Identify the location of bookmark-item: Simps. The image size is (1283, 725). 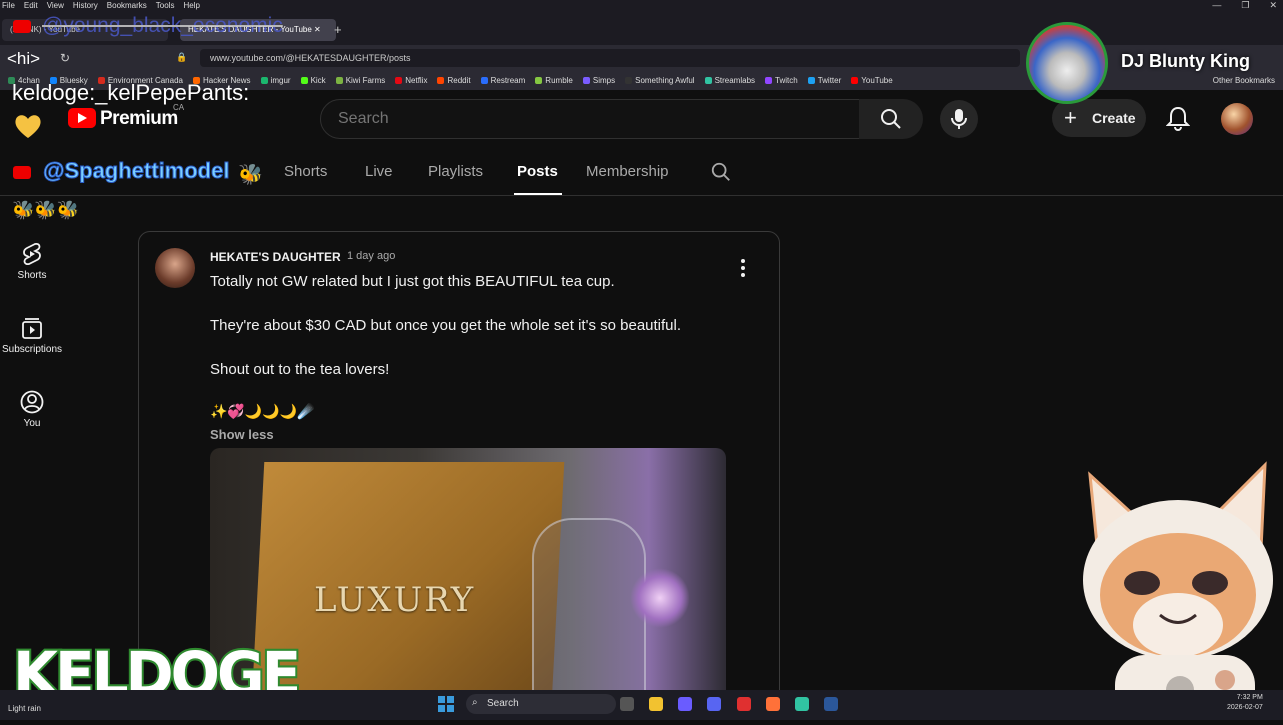
(599, 80).